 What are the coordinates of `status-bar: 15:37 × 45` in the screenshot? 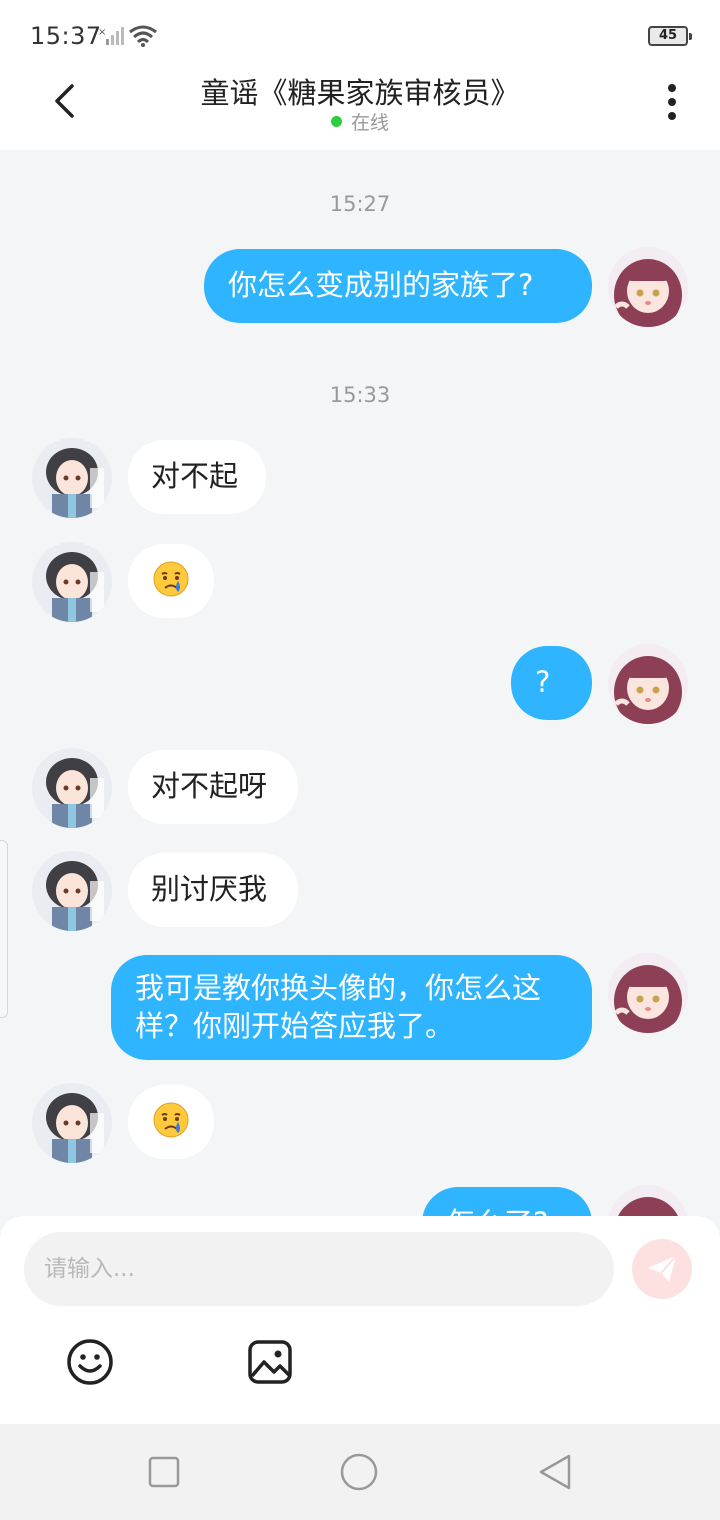 It's located at (360, 35).